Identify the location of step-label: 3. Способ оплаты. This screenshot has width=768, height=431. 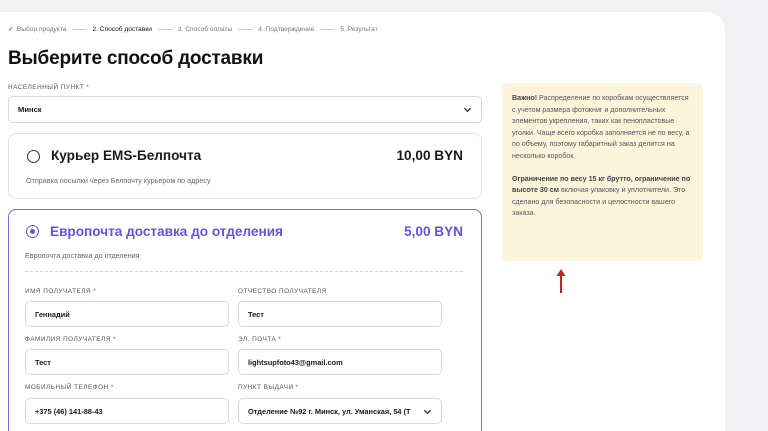
(205, 29).